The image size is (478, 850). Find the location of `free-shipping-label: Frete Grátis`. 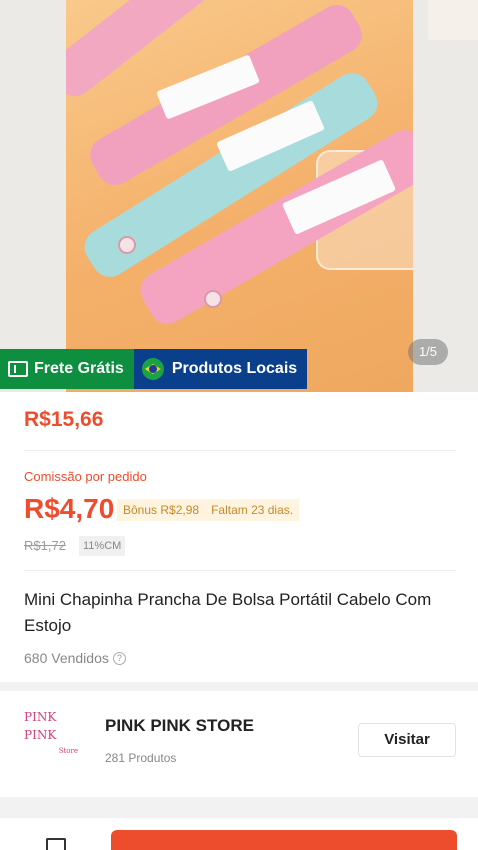

free-shipping-label: Frete Grátis is located at coordinates (79, 368).